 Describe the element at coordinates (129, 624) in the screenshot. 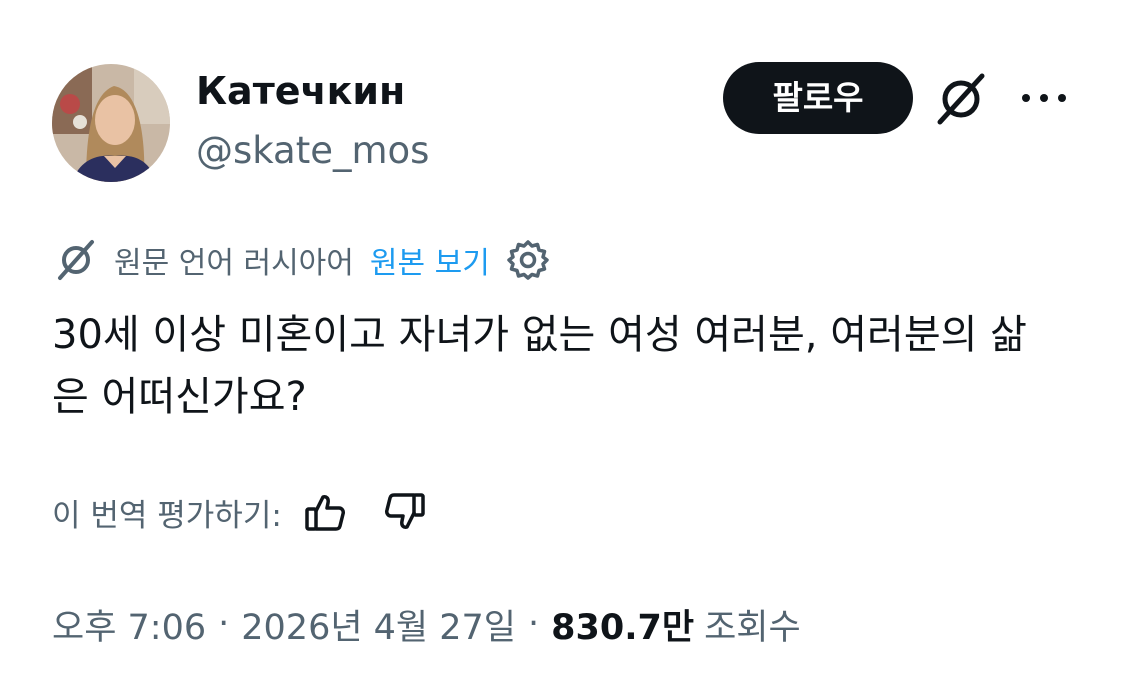

I see `tweet-time: 오후 7:06` at that location.